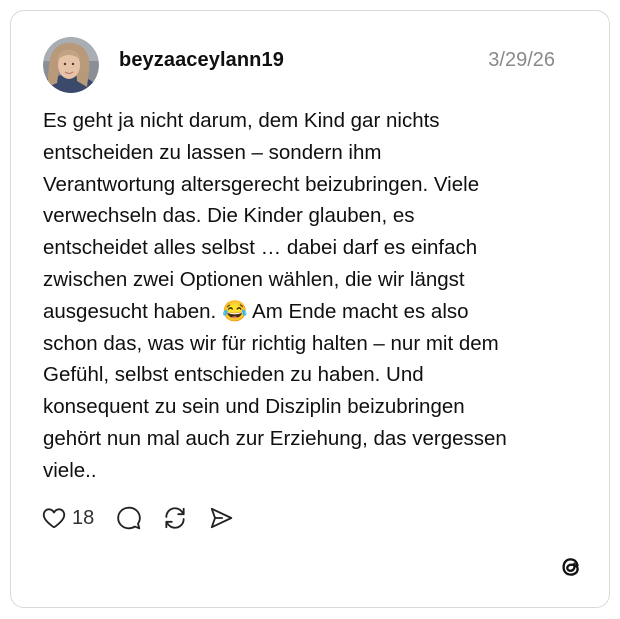  What do you see at coordinates (201, 60) in the screenshot?
I see `username: beyzaaceylann19` at bounding box center [201, 60].